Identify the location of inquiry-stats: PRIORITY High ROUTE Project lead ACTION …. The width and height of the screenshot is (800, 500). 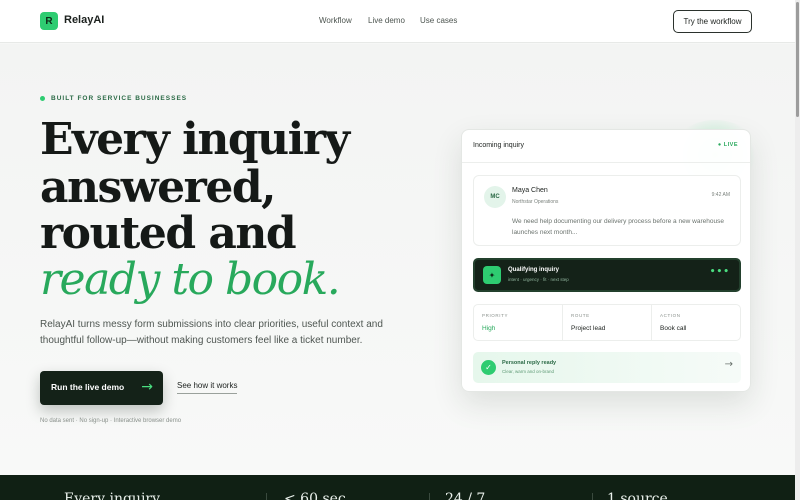
(607, 322).